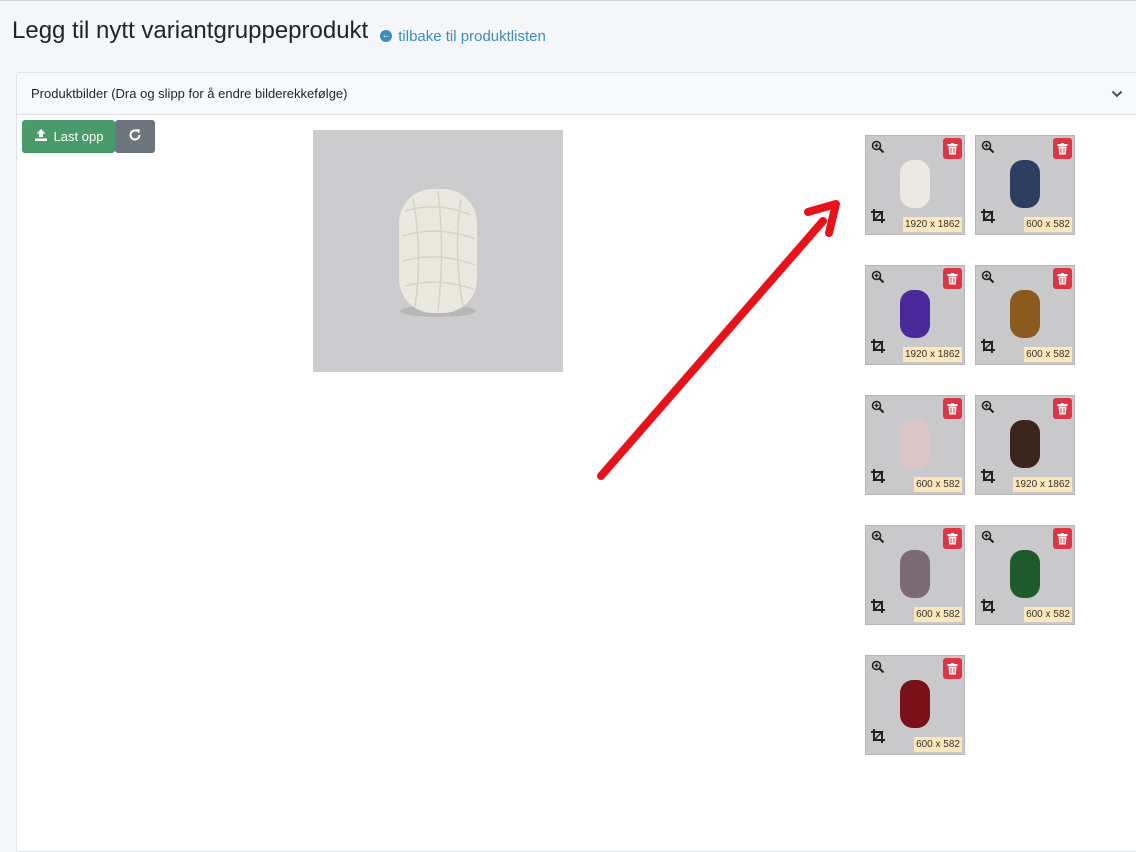 The width and height of the screenshot is (1136, 852). I want to click on yarn-skein-image, so click(438, 253).